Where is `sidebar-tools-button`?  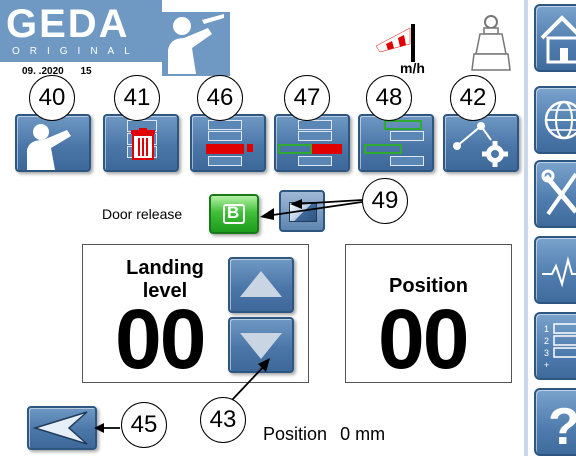 sidebar-tools-button is located at coordinates (555, 194).